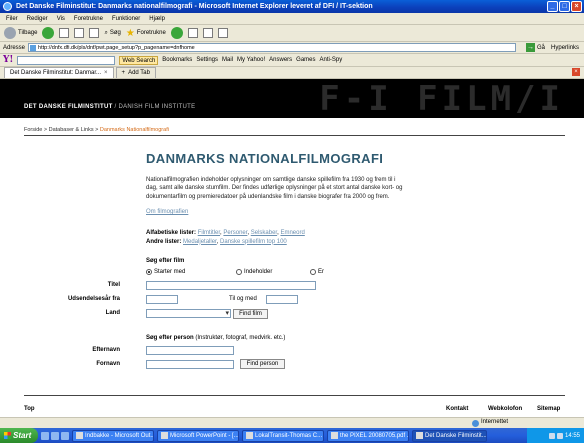 This screenshot has height=443, width=584. What do you see at coordinates (292, 233) in the screenshot?
I see `link-emneord: Emneord` at bounding box center [292, 233].